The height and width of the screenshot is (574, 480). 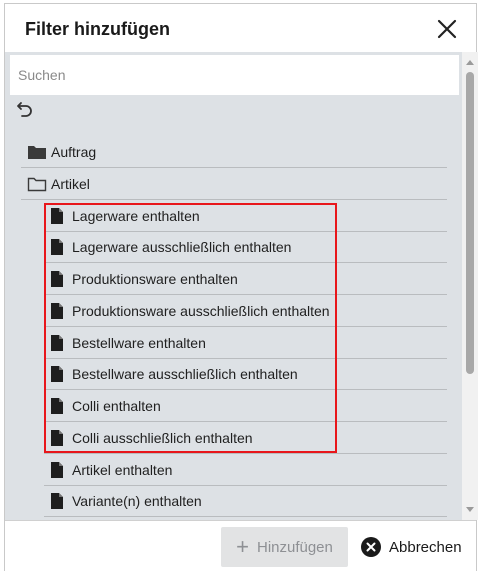 What do you see at coordinates (185, 374) in the screenshot?
I see `tree-item-label: Bestellware ausschließlich enthalten` at bounding box center [185, 374].